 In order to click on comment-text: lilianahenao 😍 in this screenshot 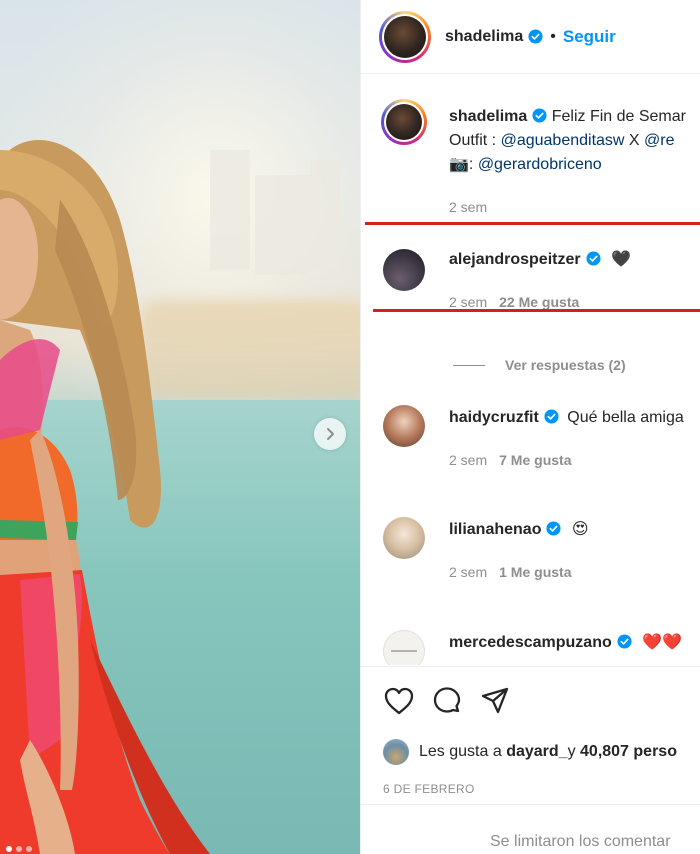, I will do `click(519, 530)`.